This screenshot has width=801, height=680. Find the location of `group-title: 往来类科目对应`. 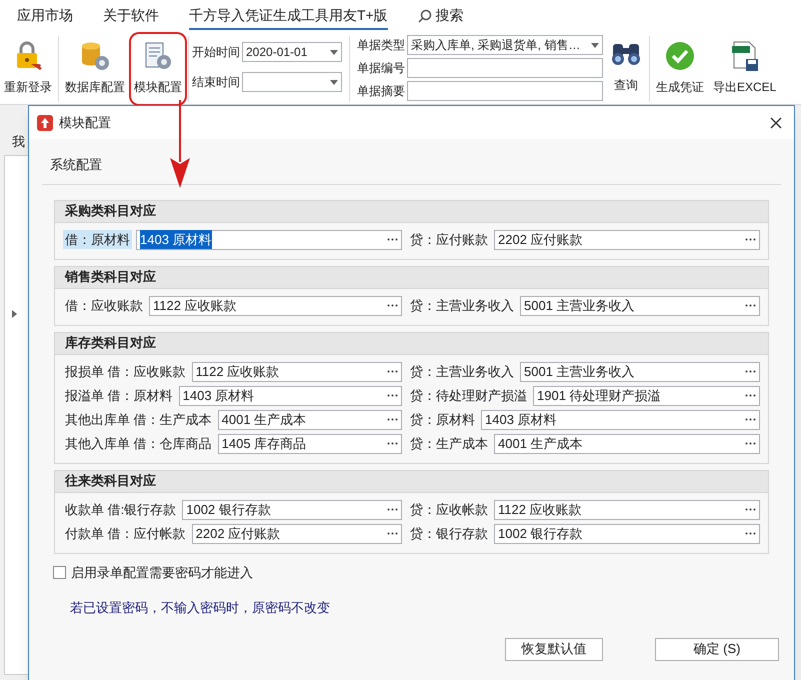

group-title: 往来类科目对应 is located at coordinates (110, 481).